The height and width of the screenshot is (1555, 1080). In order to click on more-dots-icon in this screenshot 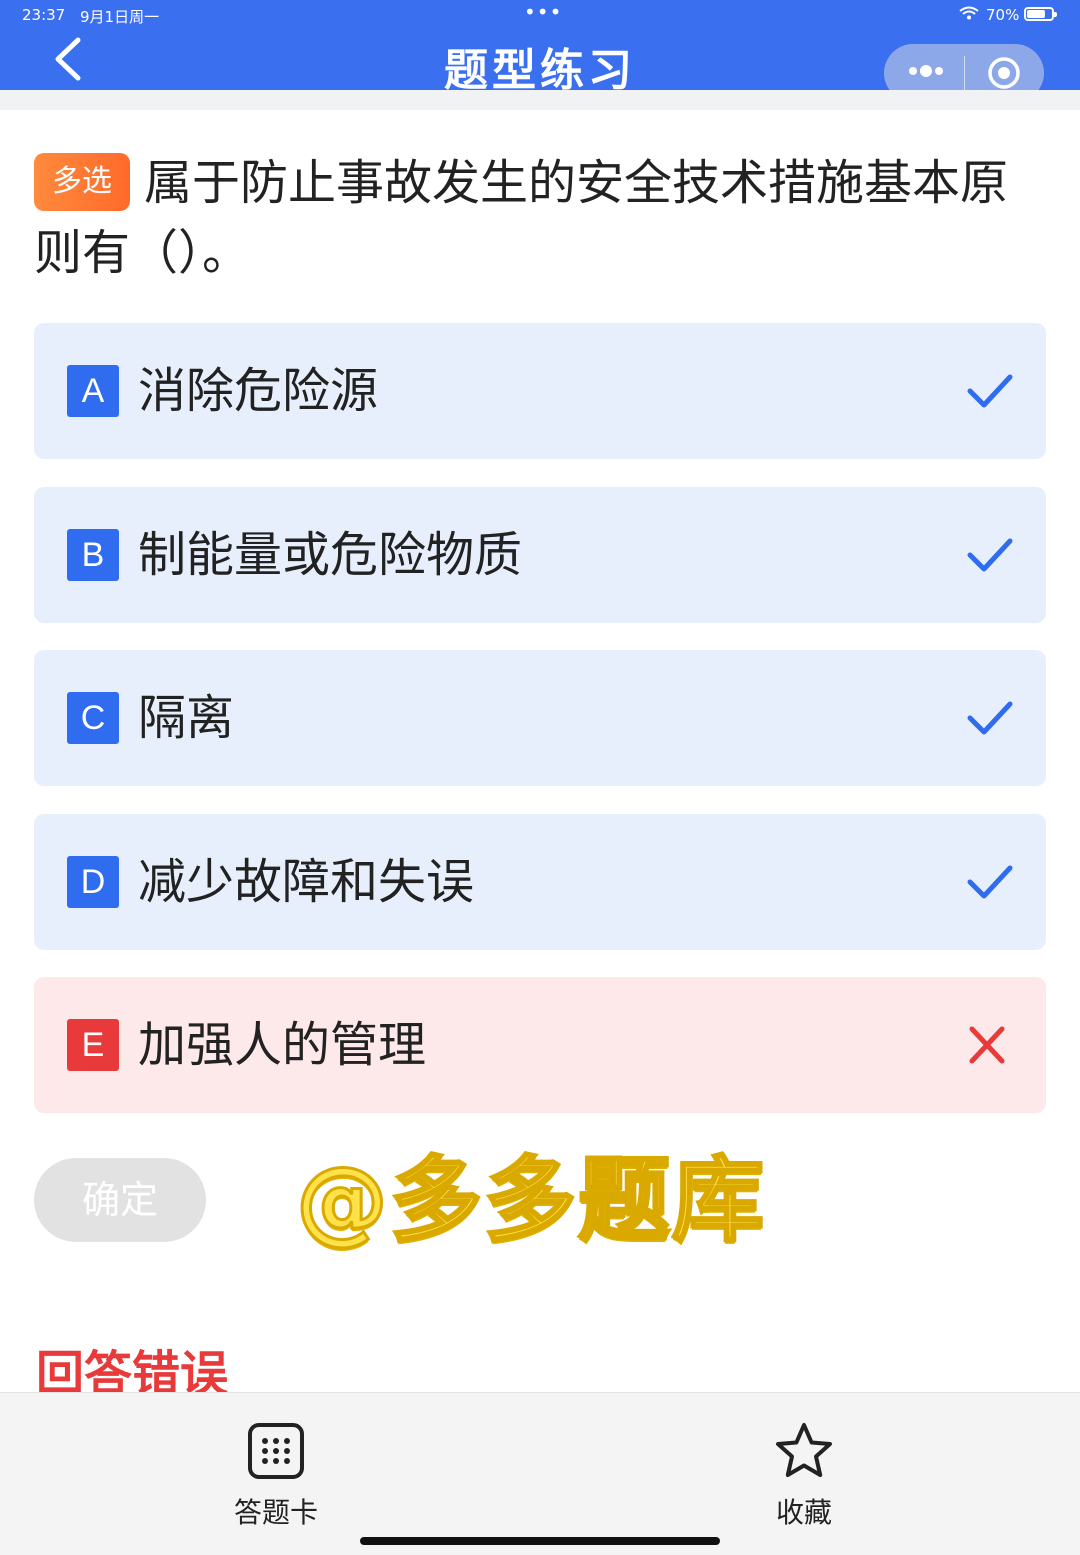, I will do `click(926, 71)`.